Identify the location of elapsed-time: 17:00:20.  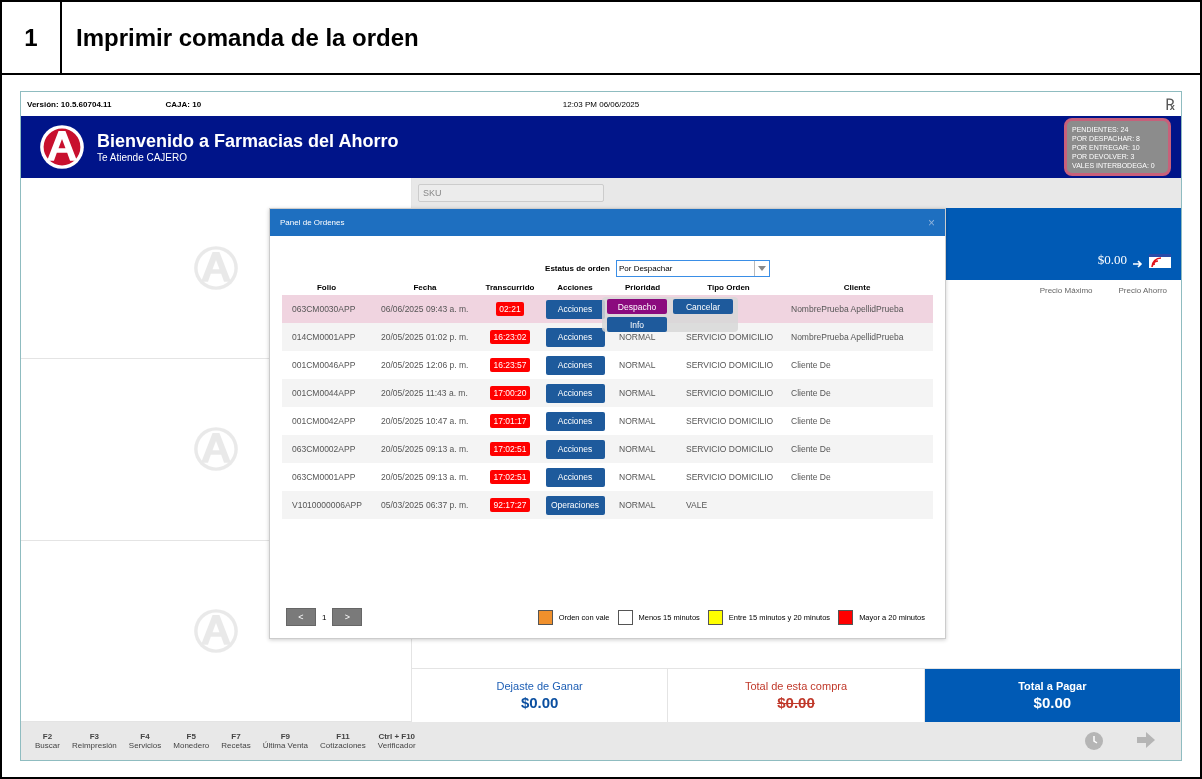
(510, 393).